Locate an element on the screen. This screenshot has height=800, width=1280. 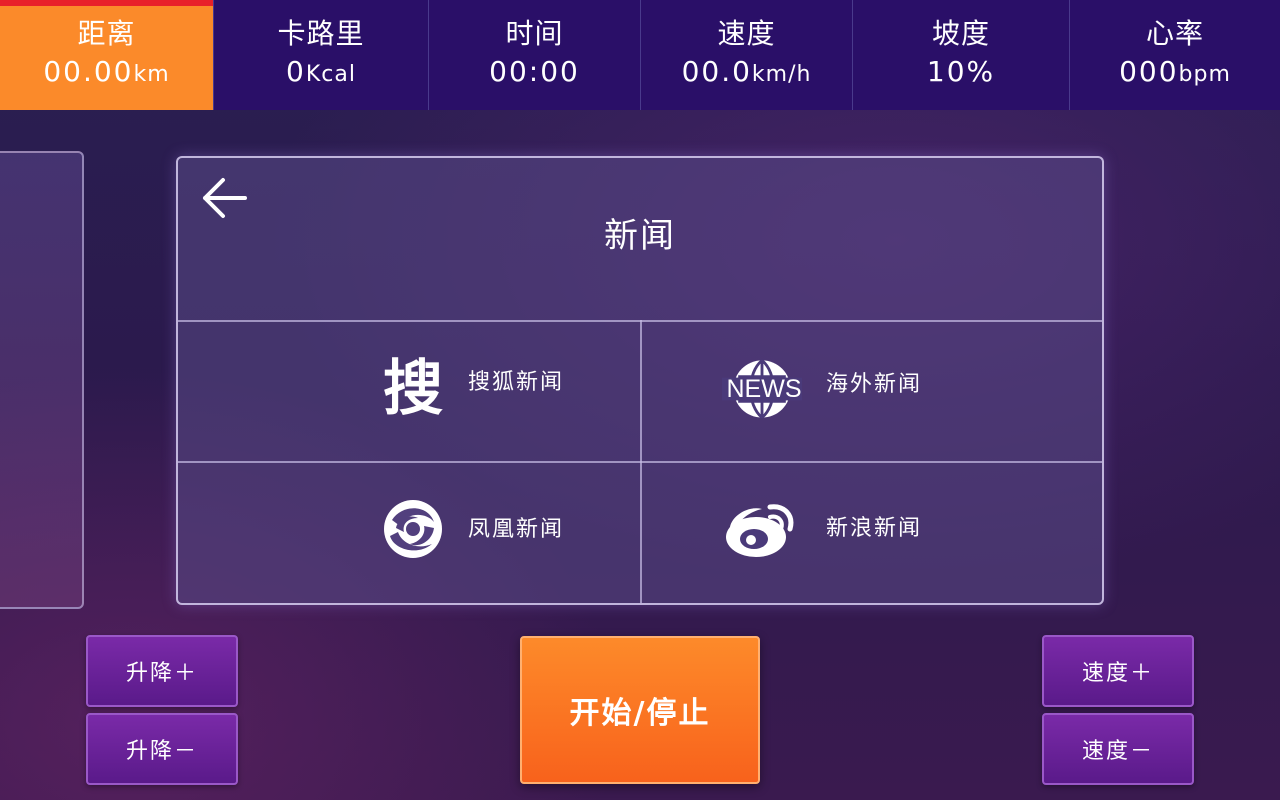
tile-label: 凤凰新闻 is located at coordinates (516, 529).